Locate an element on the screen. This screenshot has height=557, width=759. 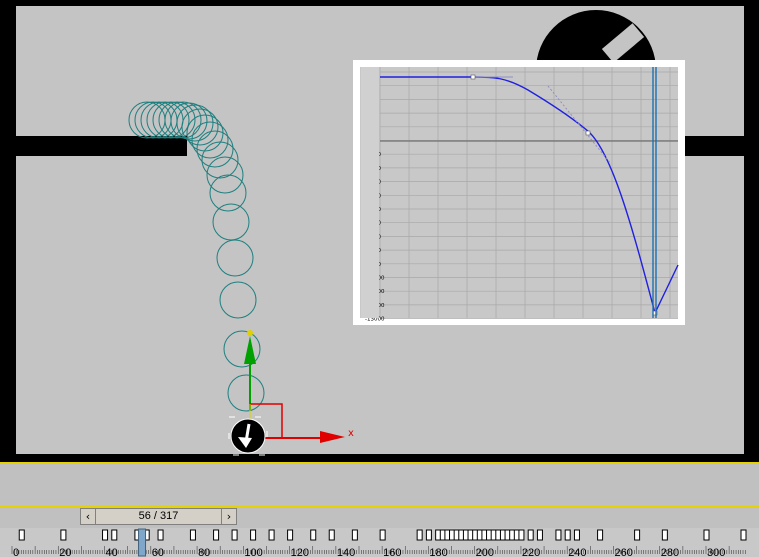
ruler-label: 40 is located at coordinates (112, 552).